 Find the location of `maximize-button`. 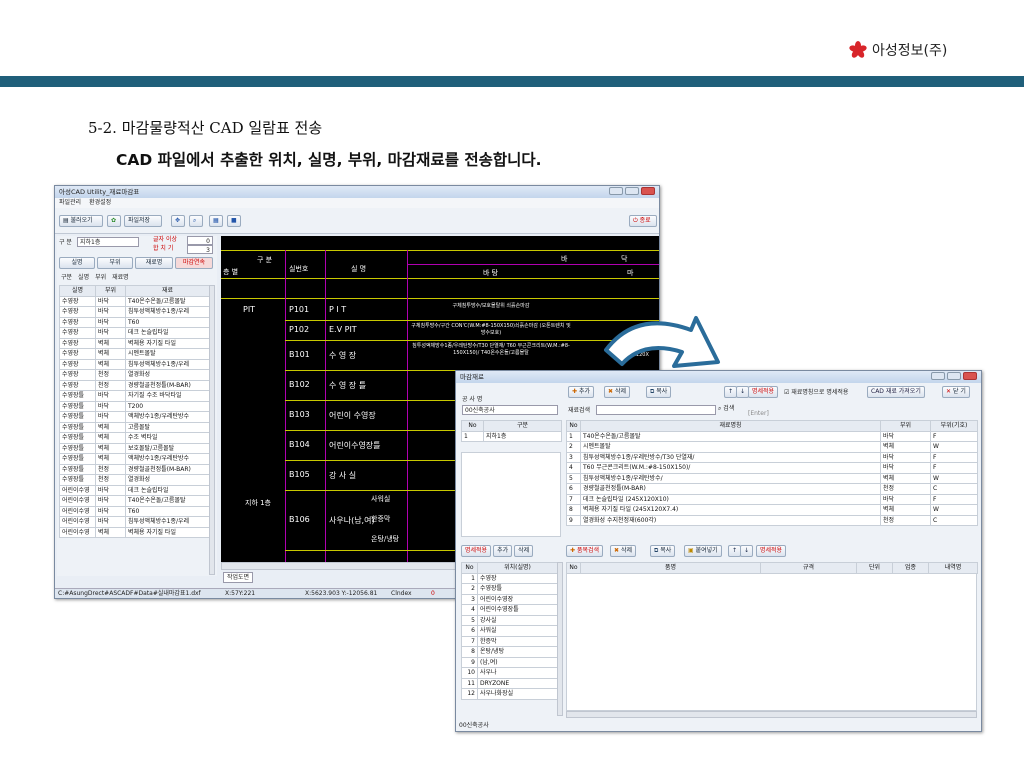

maximize-button is located at coordinates (632, 191).